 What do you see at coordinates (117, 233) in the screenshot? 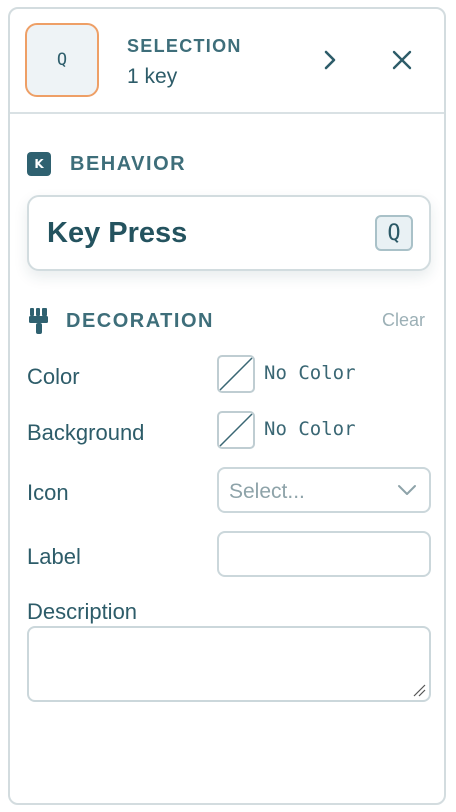
I see `behavior-name: Key Press` at bounding box center [117, 233].